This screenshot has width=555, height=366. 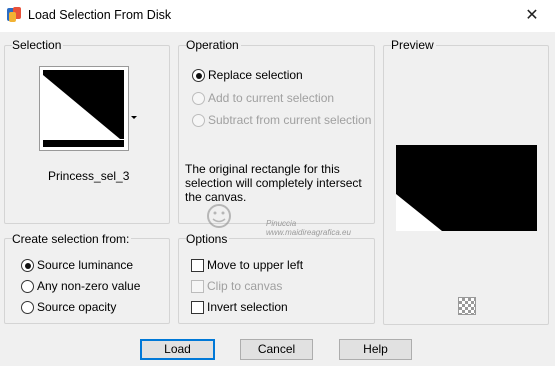 What do you see at coordinates (255, 265) in the screenshot?
I see `move-to-upper-left-label: Move to upper left` at bounding box center [255, 265].